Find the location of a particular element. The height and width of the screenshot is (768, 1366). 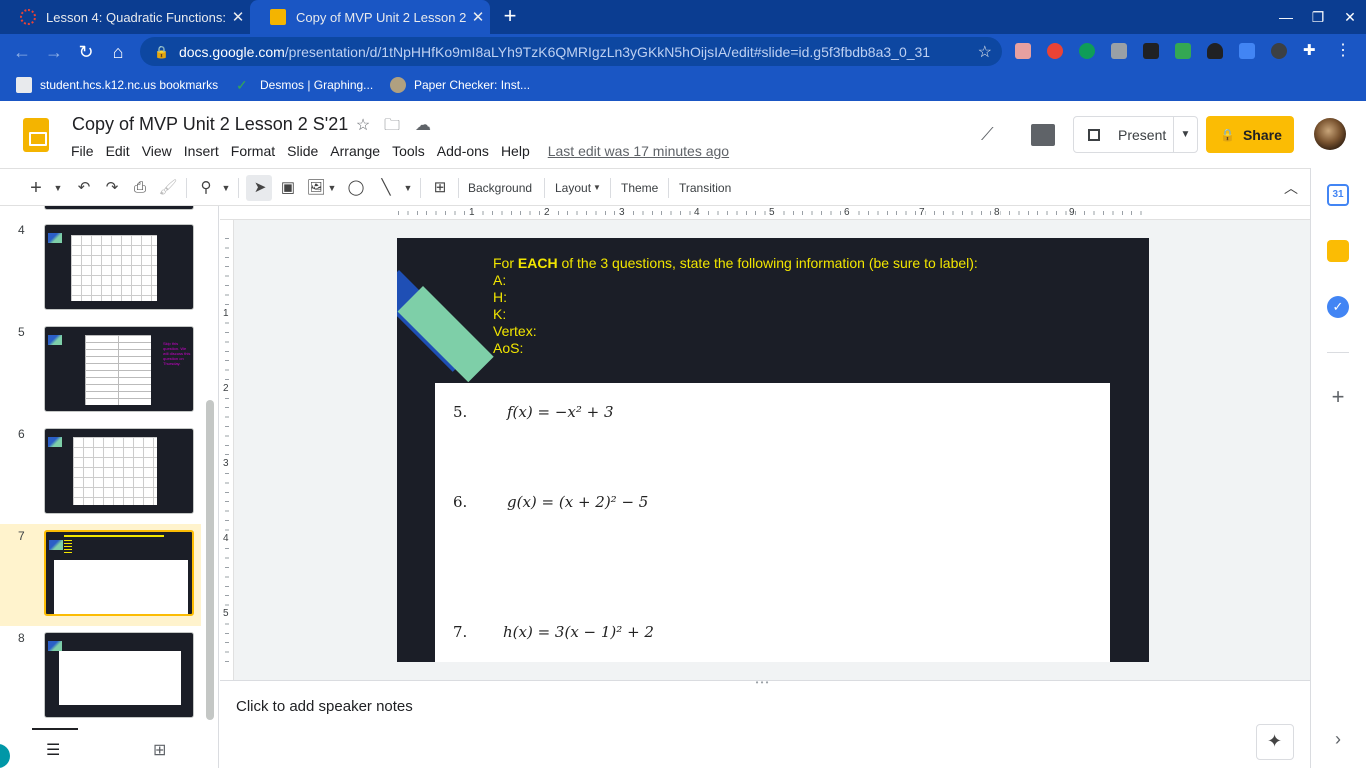

speaker-notes-area: • • • is located at coordinates (765, 723).